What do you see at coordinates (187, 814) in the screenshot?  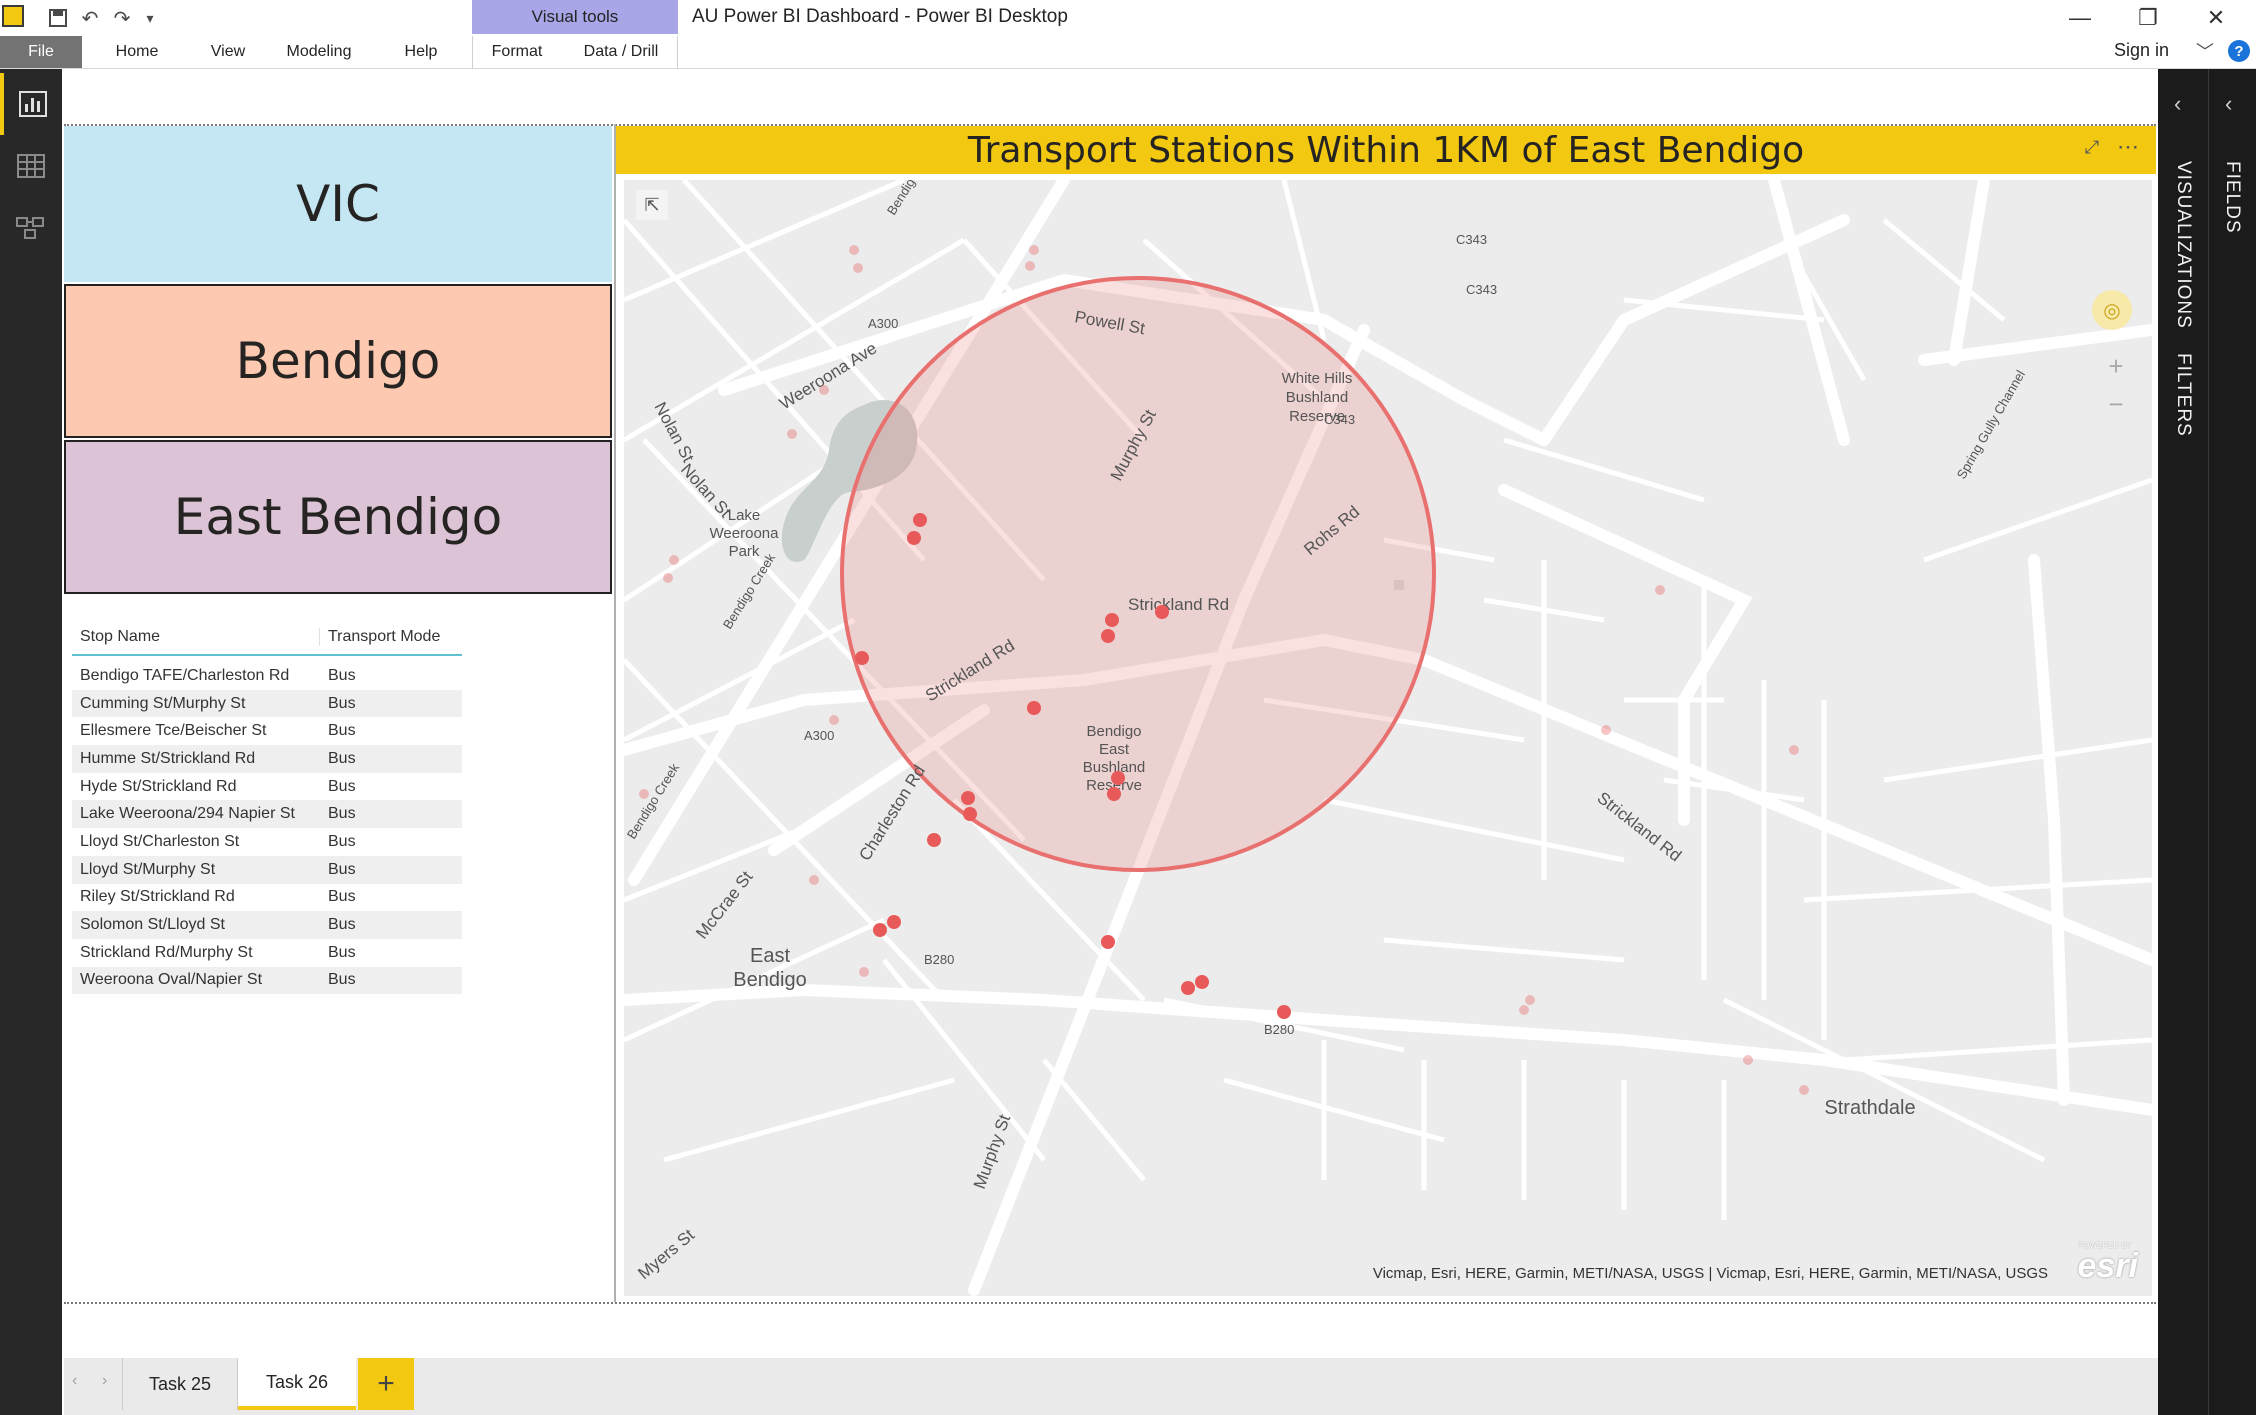 I see `cell-stop-name: Lake Weeroona/294 Napier St` at bounding box center [187, 814].